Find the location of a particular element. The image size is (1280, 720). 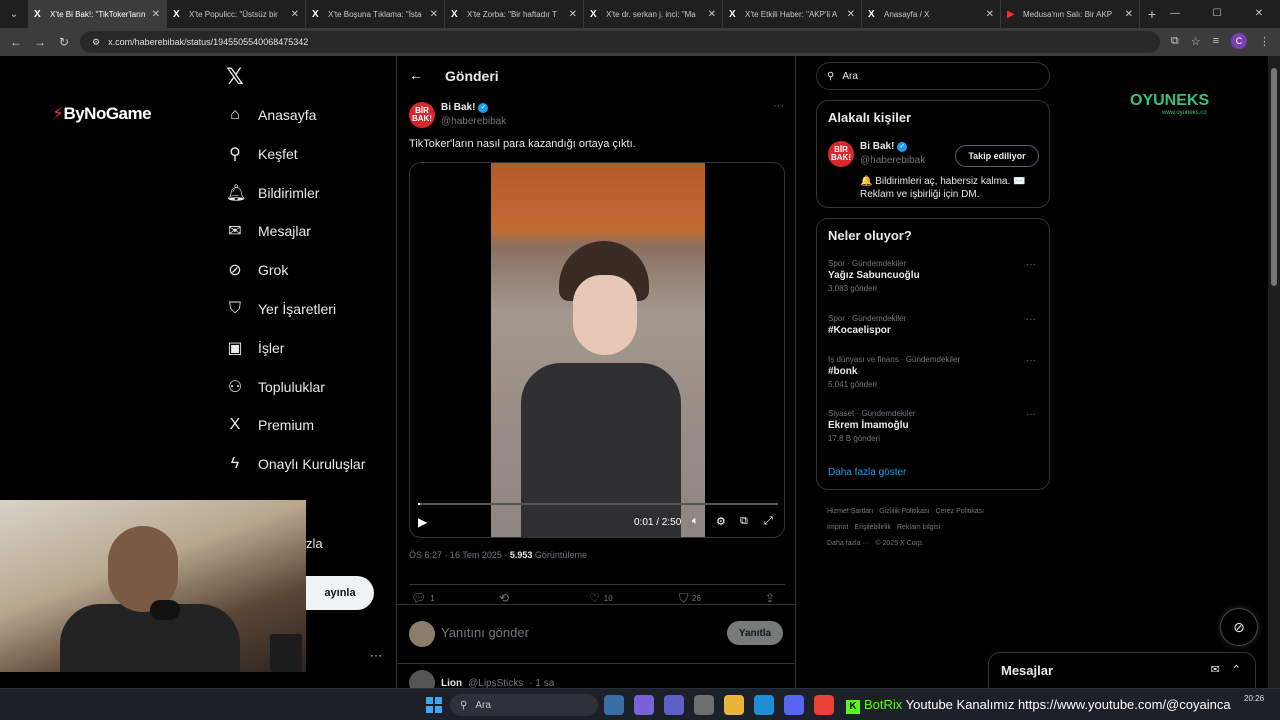

profile-avatar: C is located at coordinates (1239, 41).